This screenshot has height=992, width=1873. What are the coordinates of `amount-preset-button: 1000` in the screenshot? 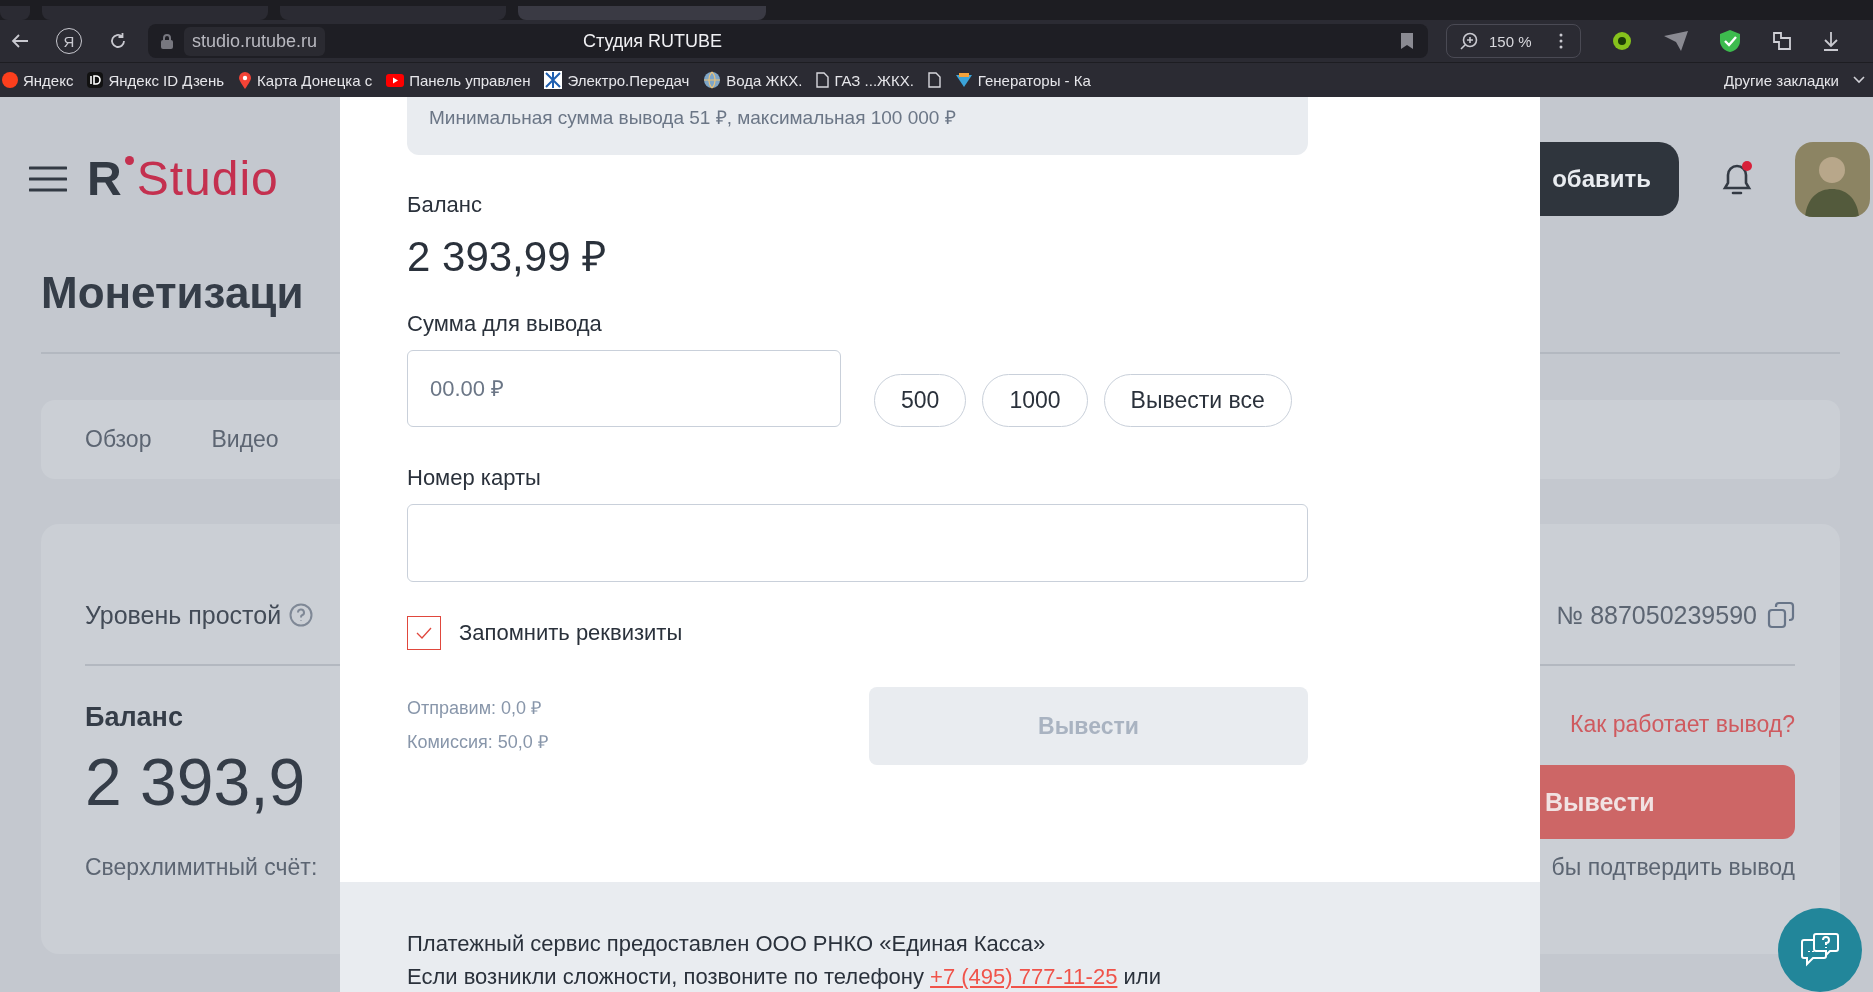 It's located at (1035, 400).